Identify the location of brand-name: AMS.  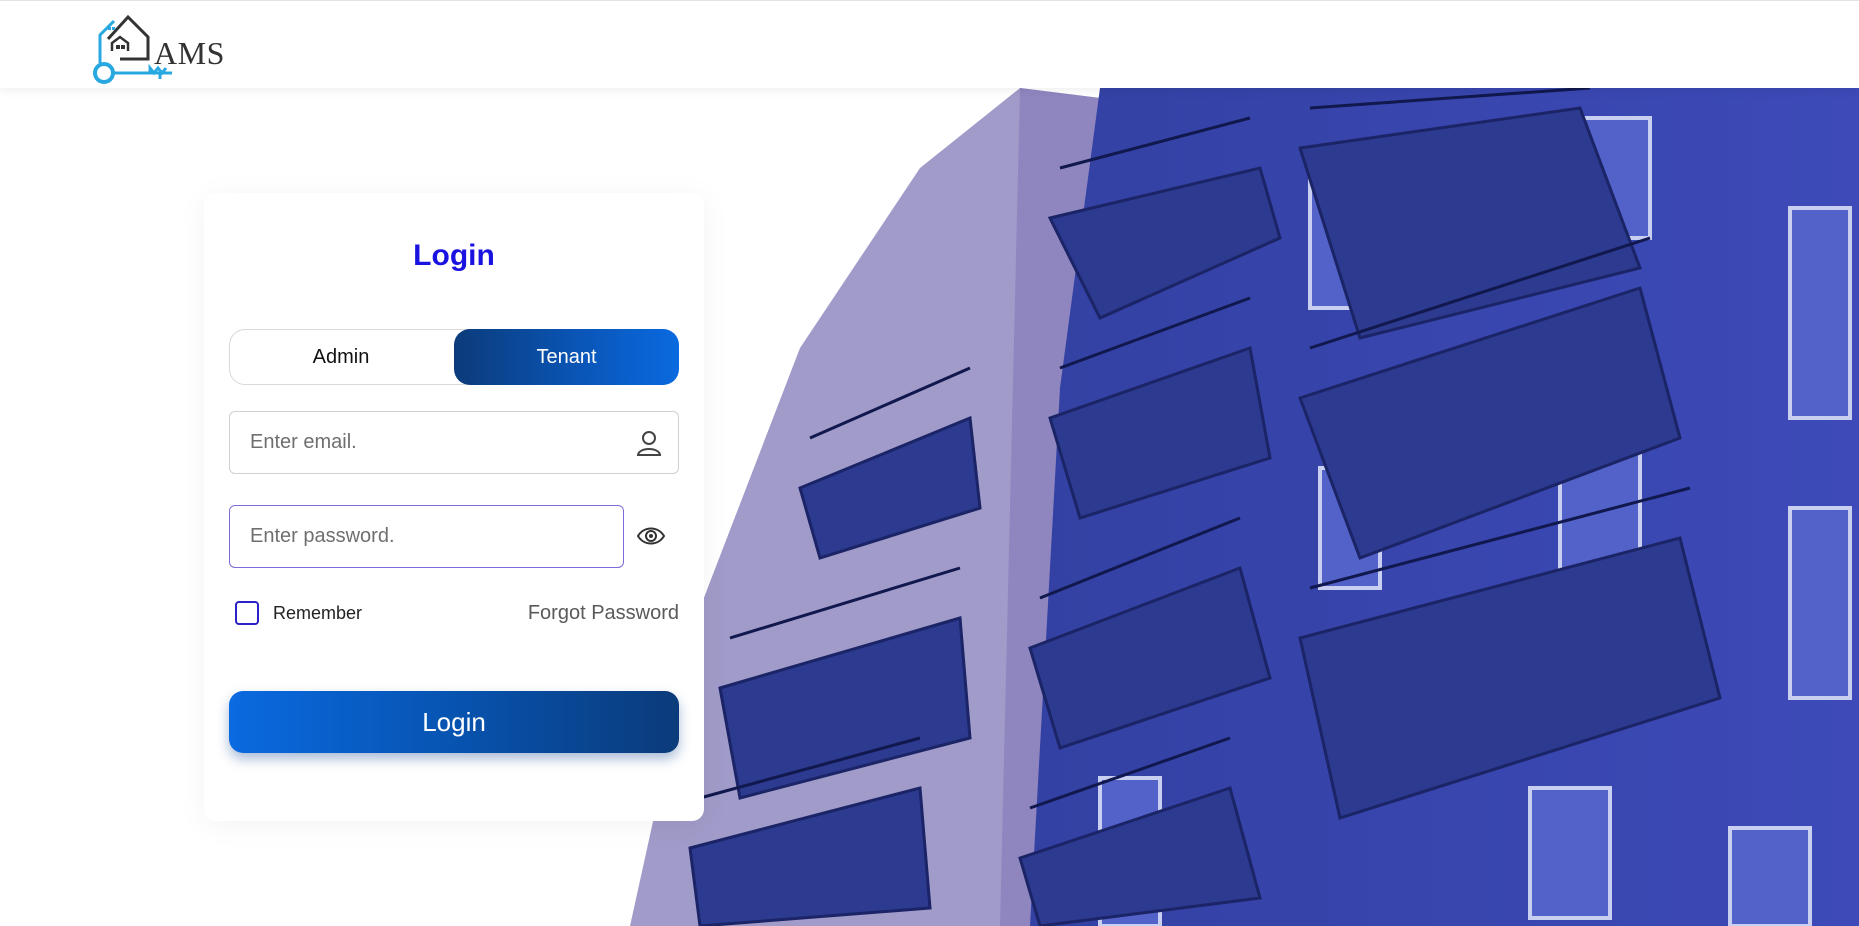
(189, 53).